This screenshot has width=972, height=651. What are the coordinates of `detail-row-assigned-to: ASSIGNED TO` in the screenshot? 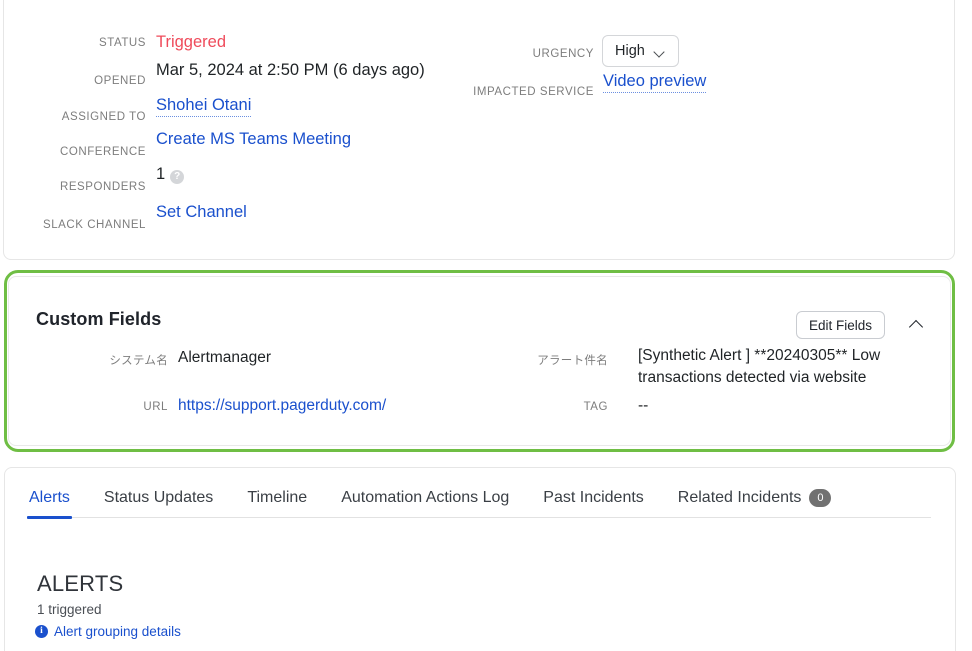 It's located at (75, 117).